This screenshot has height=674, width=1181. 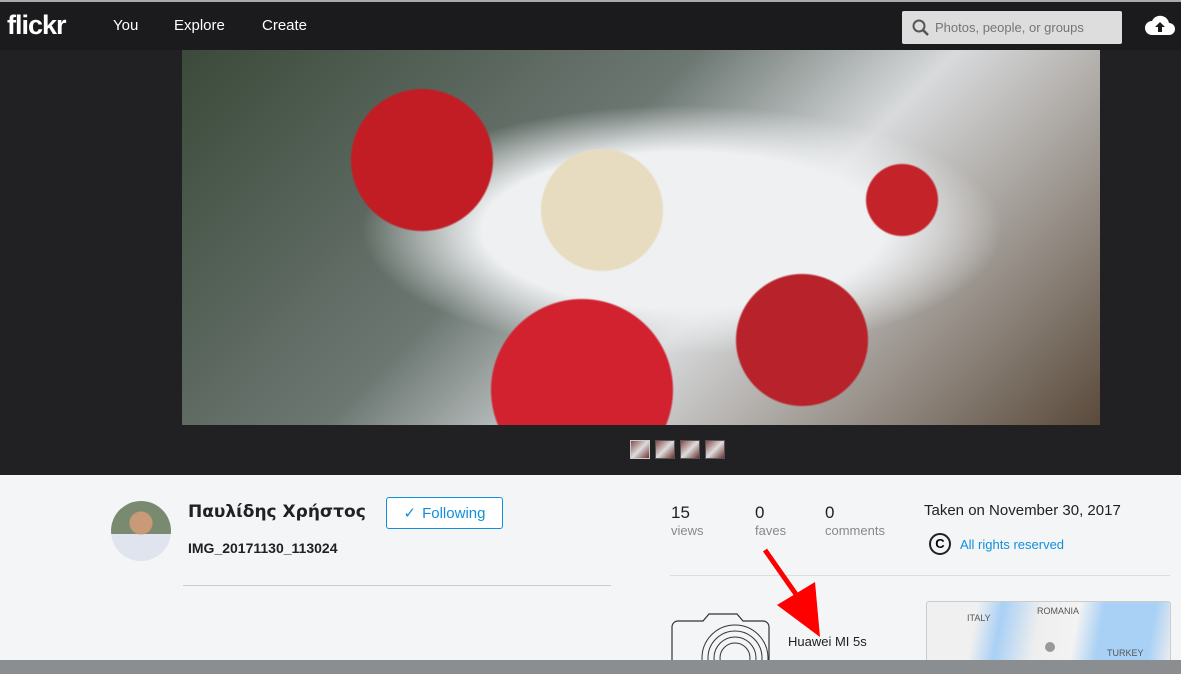 I want to click on license-link: All rights reserved, so click(x=1012, y=544).